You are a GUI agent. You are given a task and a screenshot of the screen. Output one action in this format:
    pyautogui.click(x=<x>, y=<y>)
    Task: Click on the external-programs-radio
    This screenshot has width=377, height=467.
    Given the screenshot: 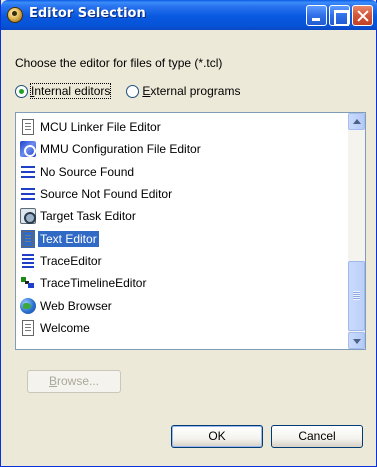 What is the action you would take?
    pyautogui.click(x=133, y=91)
    